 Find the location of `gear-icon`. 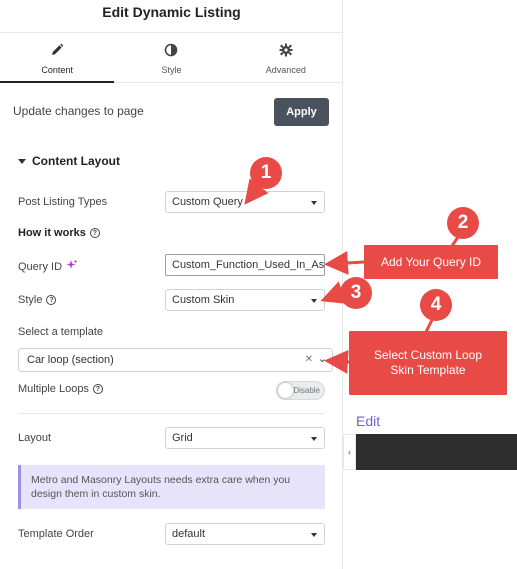

gear-icon is located at coordinates (286, 52).